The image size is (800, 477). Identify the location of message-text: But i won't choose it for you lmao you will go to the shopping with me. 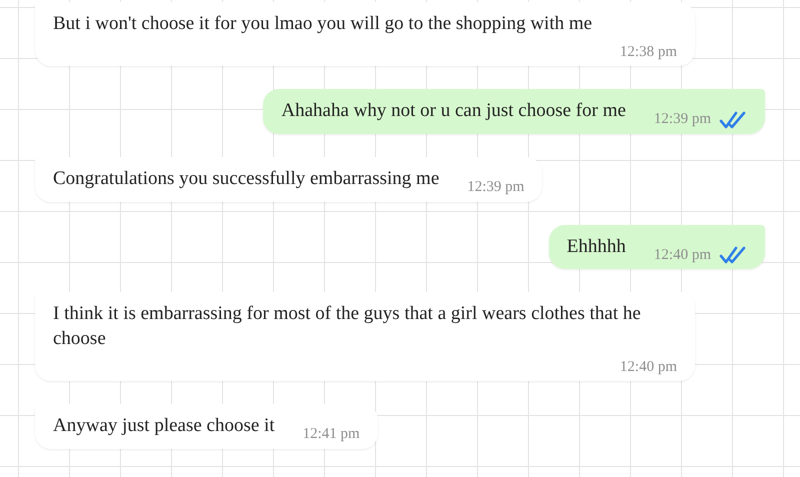
(322, 24).